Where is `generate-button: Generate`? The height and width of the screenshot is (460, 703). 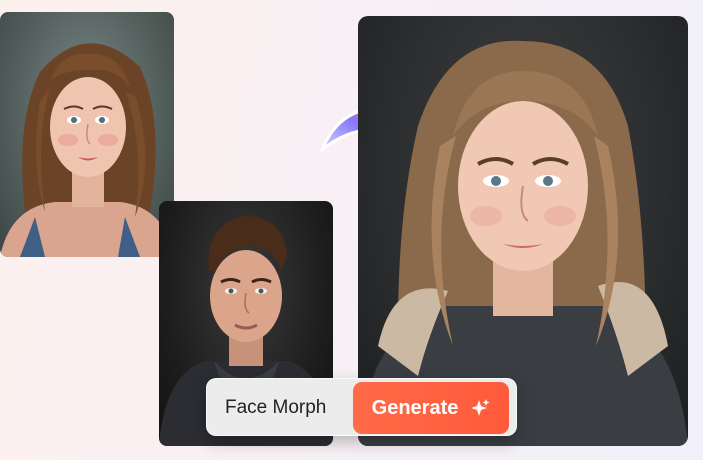 generate-button: Generate is located at coordinates (431, 408).